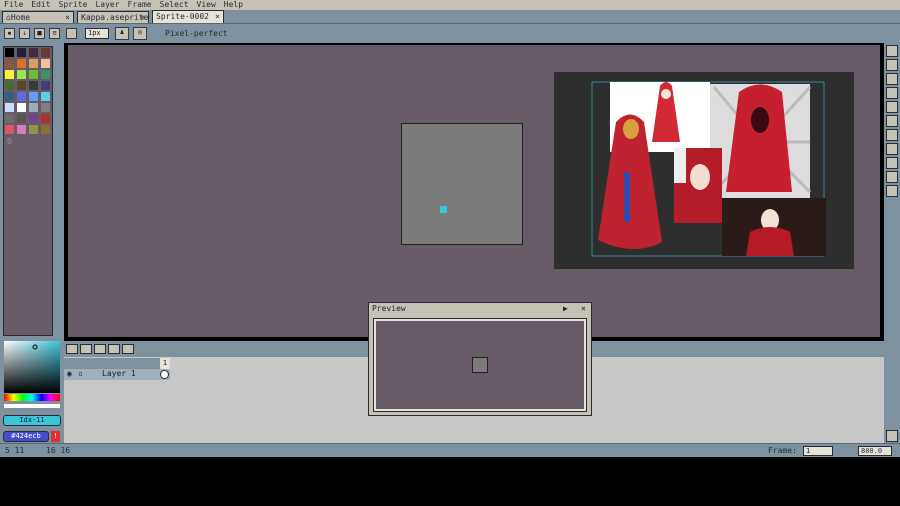  What do you see at coordinates (32, 397) in the screenshot?
I see `hue-slider` at bounding box center [32, 397].